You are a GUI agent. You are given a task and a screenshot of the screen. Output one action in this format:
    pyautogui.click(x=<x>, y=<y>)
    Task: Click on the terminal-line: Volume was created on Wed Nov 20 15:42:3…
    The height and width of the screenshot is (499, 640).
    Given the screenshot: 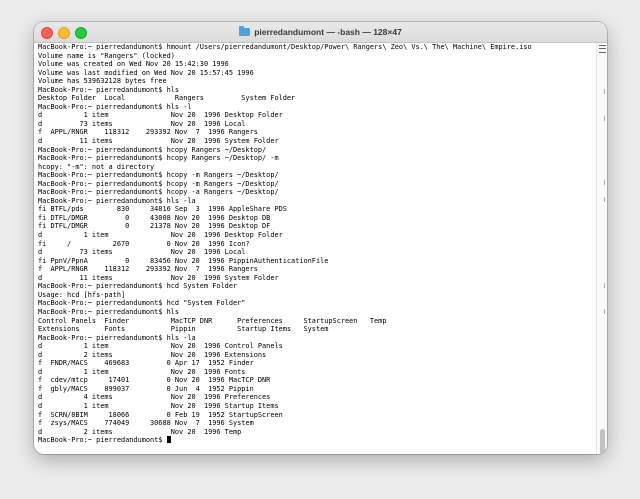 What is the action you would take?
    pyautogui.click(x=133, y=64)
    